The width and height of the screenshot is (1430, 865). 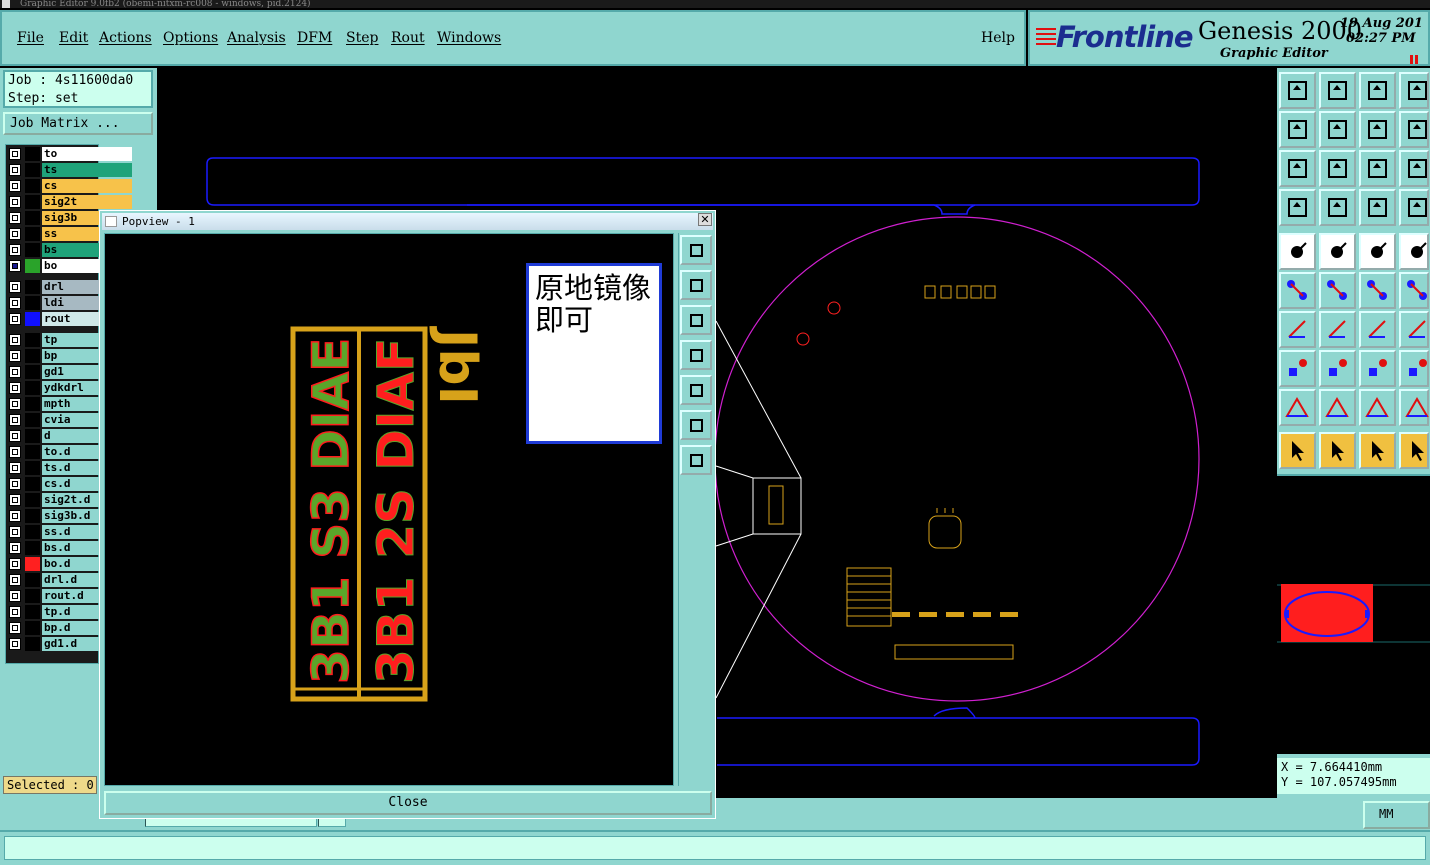 What do you see at coordinates (696, 390) in the screenshot?
I see `popview-pan-right-button` at bounding box center [696, 390].